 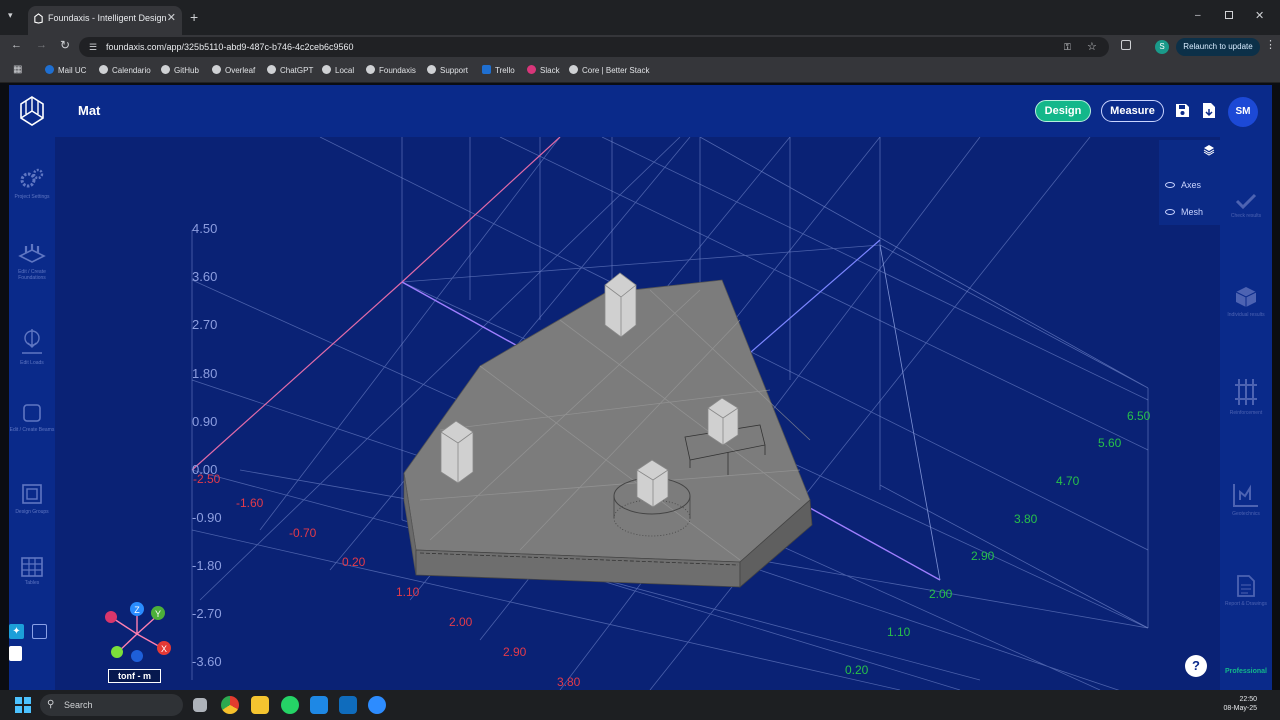 I want to click on x-tick: -1.60, so click(x=250, y=503).